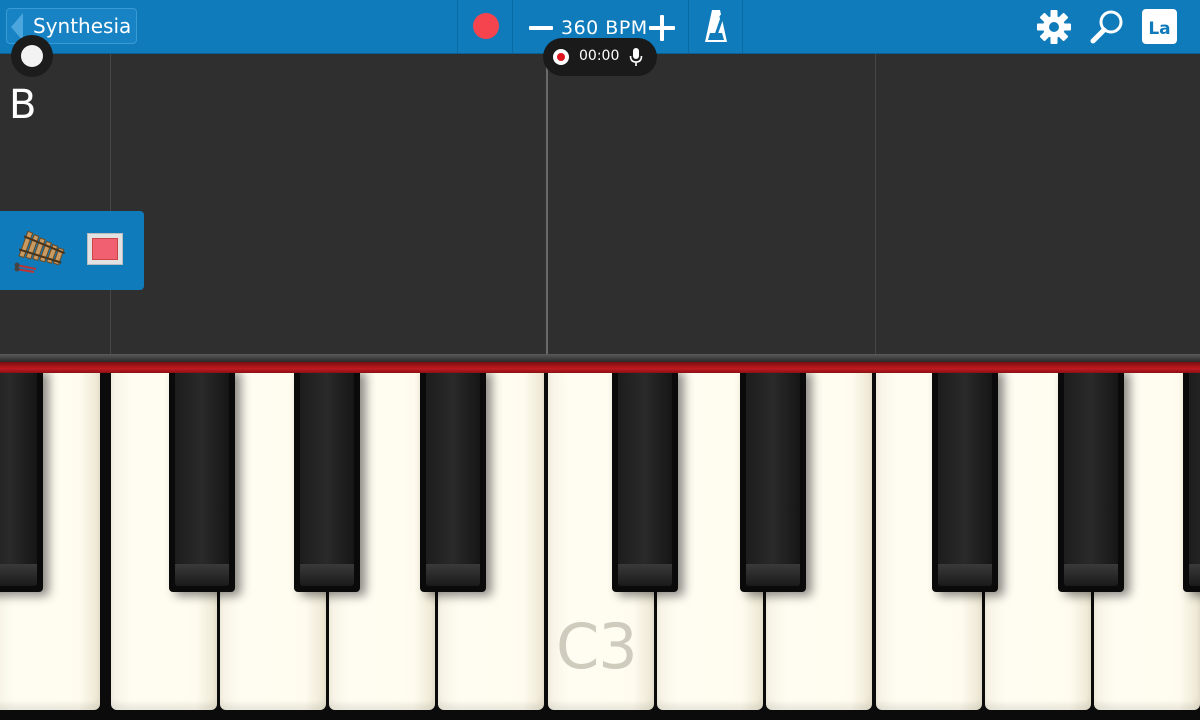  I want to click on track-color-button, so click(105, 249).